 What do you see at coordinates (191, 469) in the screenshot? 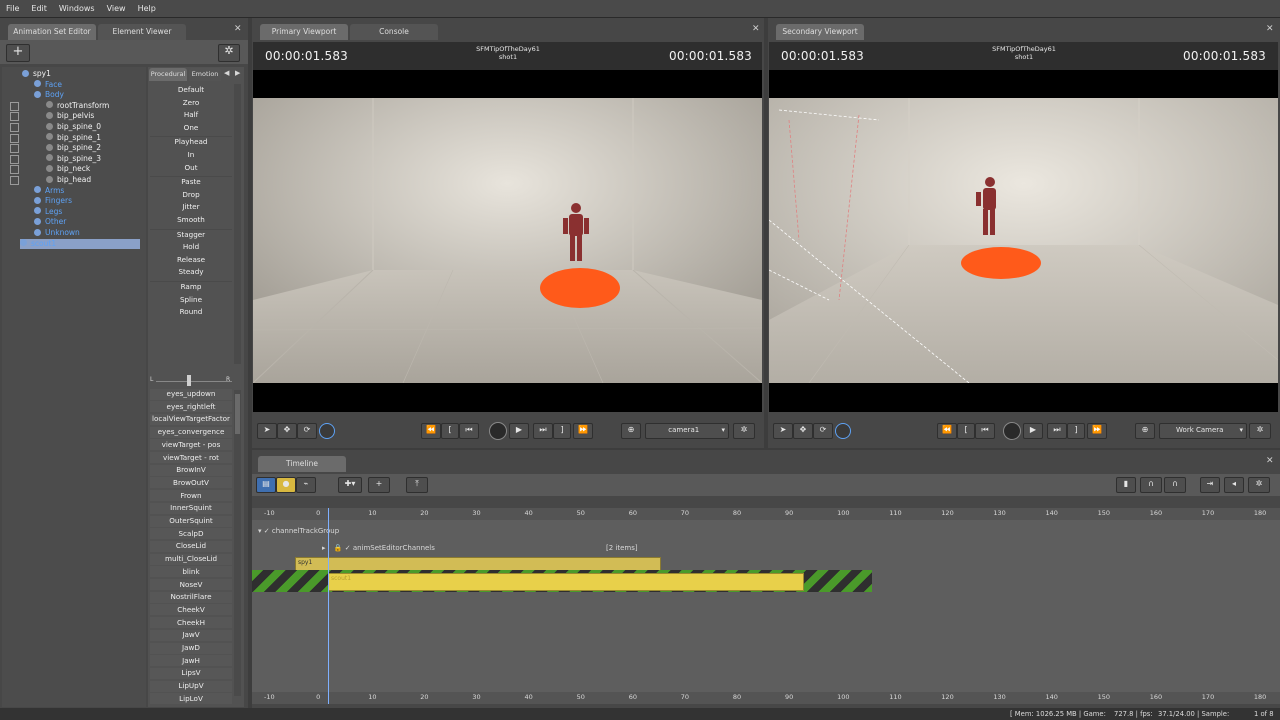
I see `control-slider: BrowInV` at bounding box center [191, 469].